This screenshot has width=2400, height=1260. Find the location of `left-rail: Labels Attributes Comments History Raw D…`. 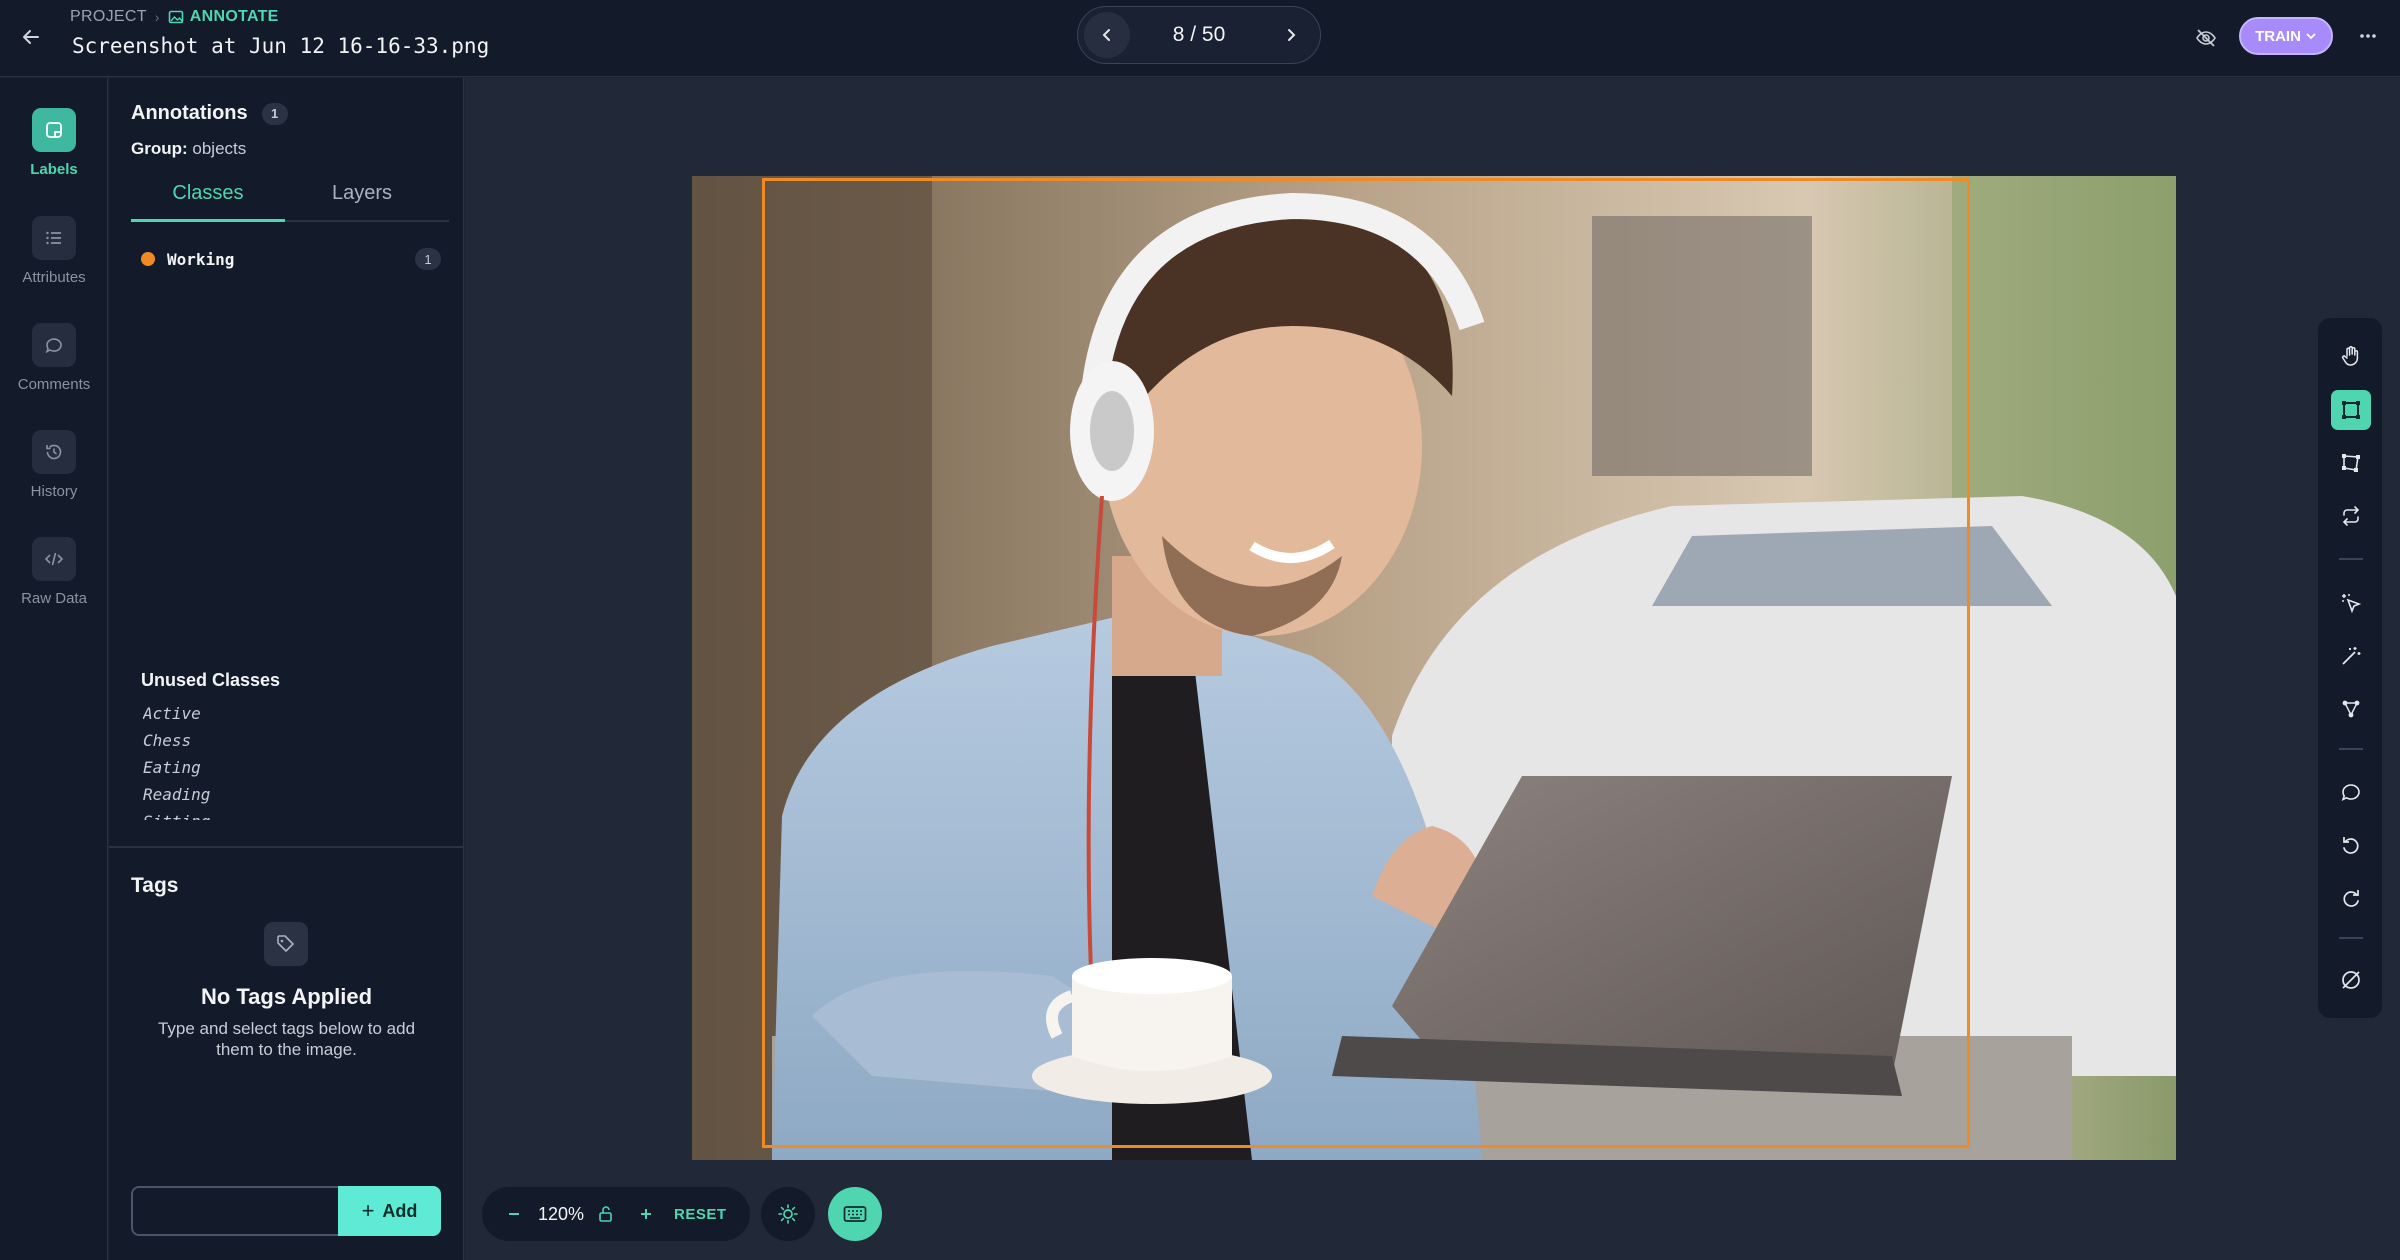

left-rail: Labels Attributes Comments History Raw D… is located at coordinates (54, 669).